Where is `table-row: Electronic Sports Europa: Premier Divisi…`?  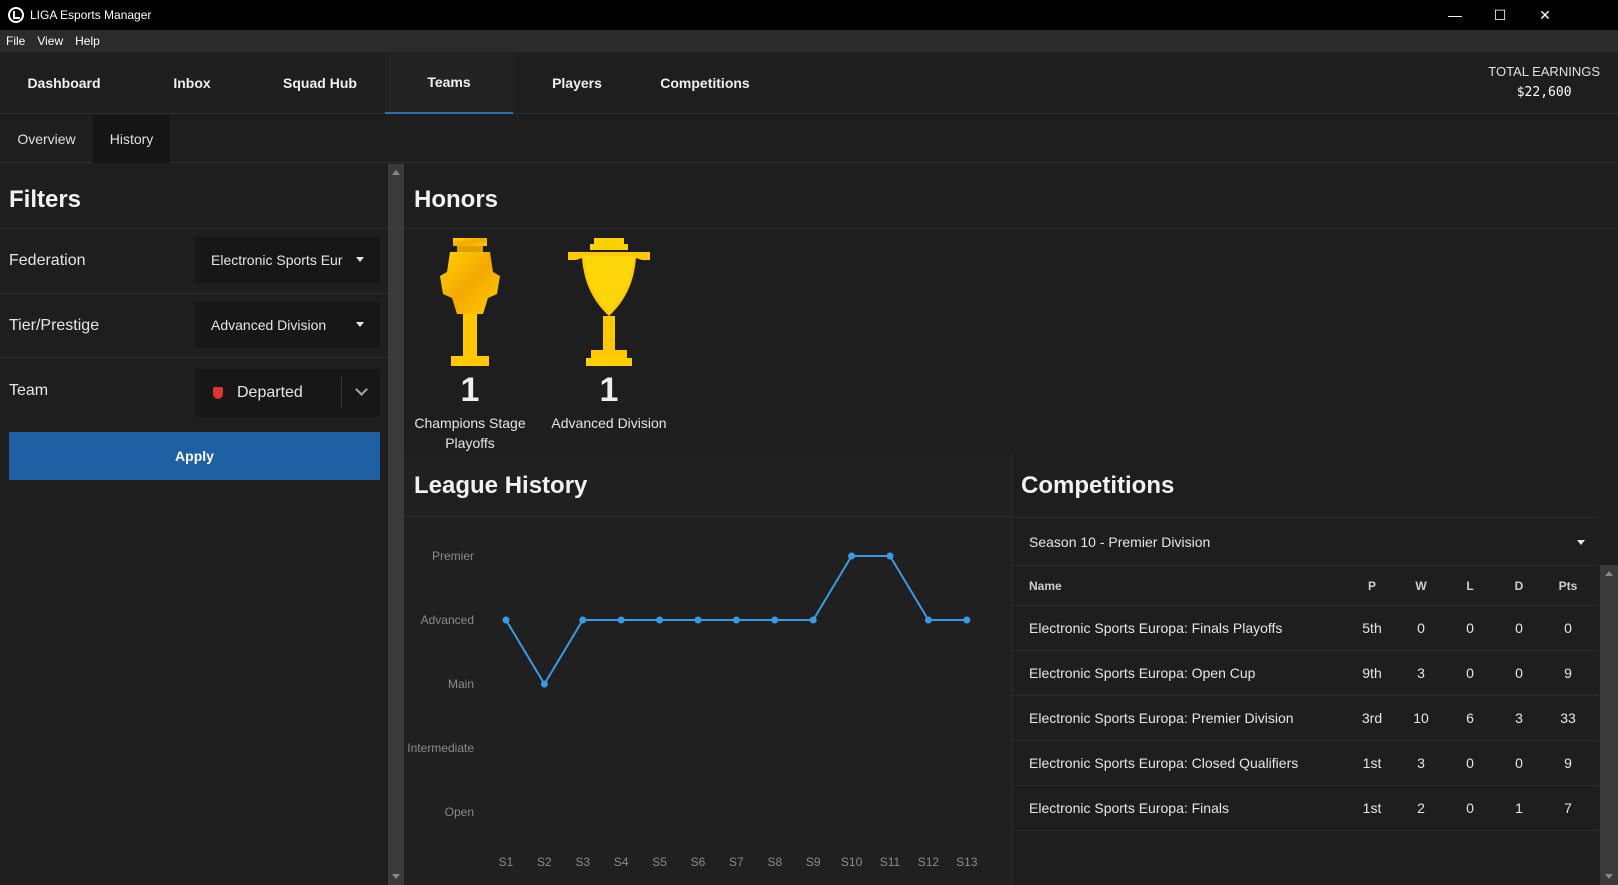 table-row: Electronic Sports Europa: Premier Divisi… is located at coordinates (1305, 718).